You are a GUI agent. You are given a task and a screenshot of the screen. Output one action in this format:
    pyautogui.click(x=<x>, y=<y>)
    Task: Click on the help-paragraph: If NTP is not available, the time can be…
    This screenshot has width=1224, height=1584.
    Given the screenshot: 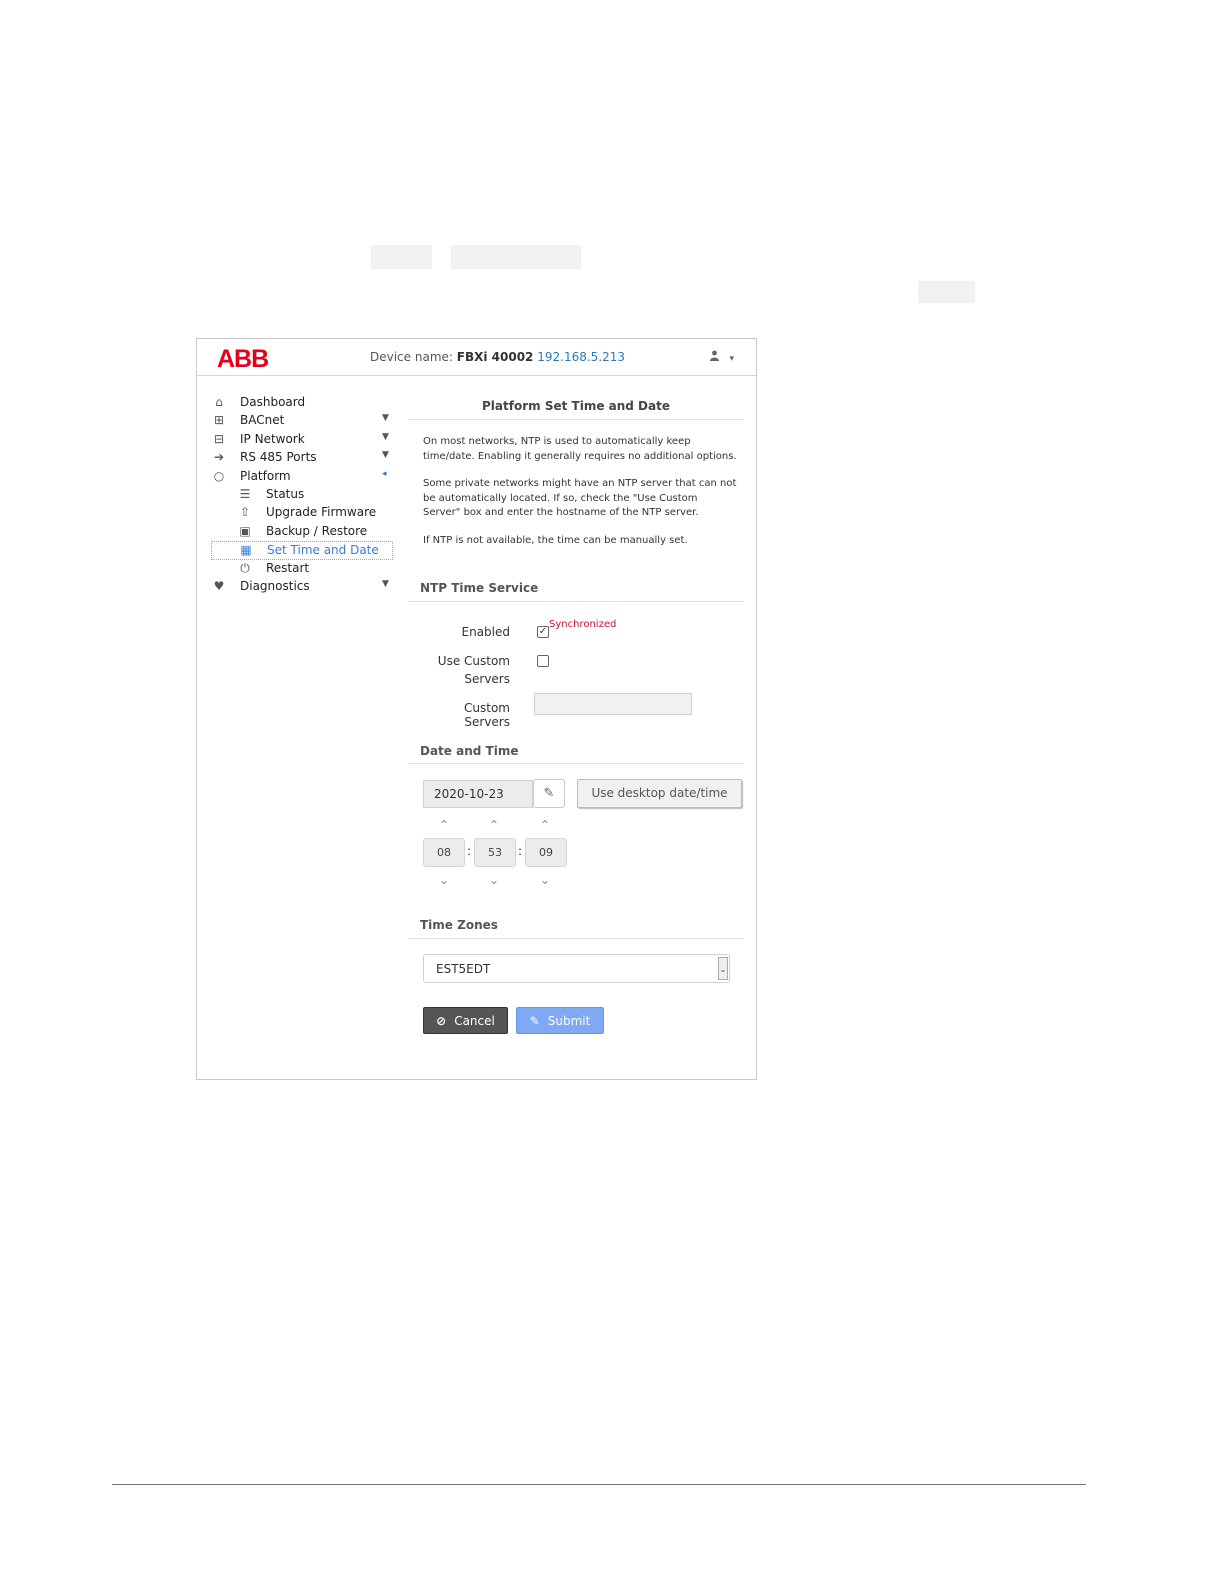 What is the action you would take?
    pyautogui.click(x=555, y=540)
    